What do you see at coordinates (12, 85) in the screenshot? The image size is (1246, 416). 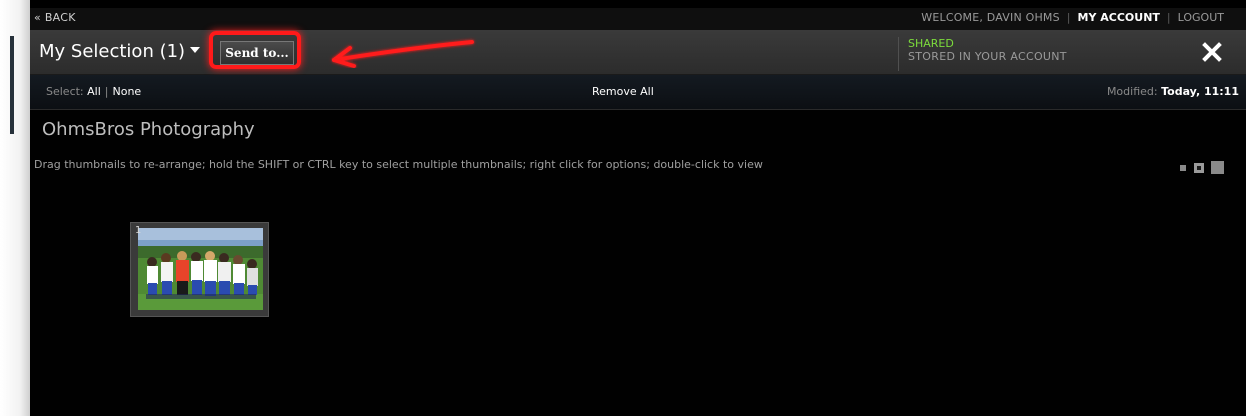 I see `page-edge` at bounding box center [12, 85].